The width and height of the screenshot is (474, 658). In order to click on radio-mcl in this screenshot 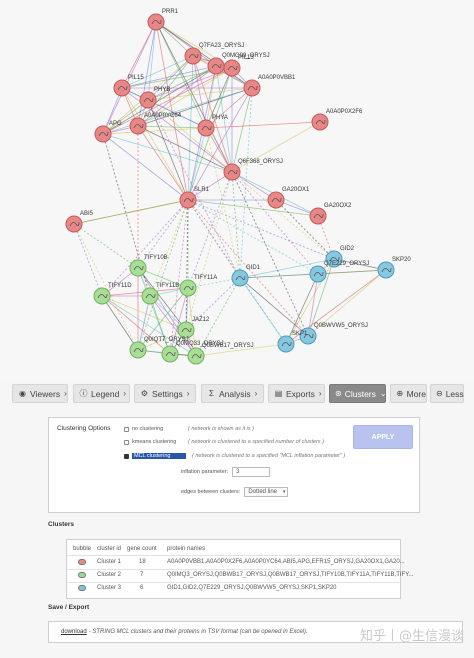, I will do `click(126, 456)`.